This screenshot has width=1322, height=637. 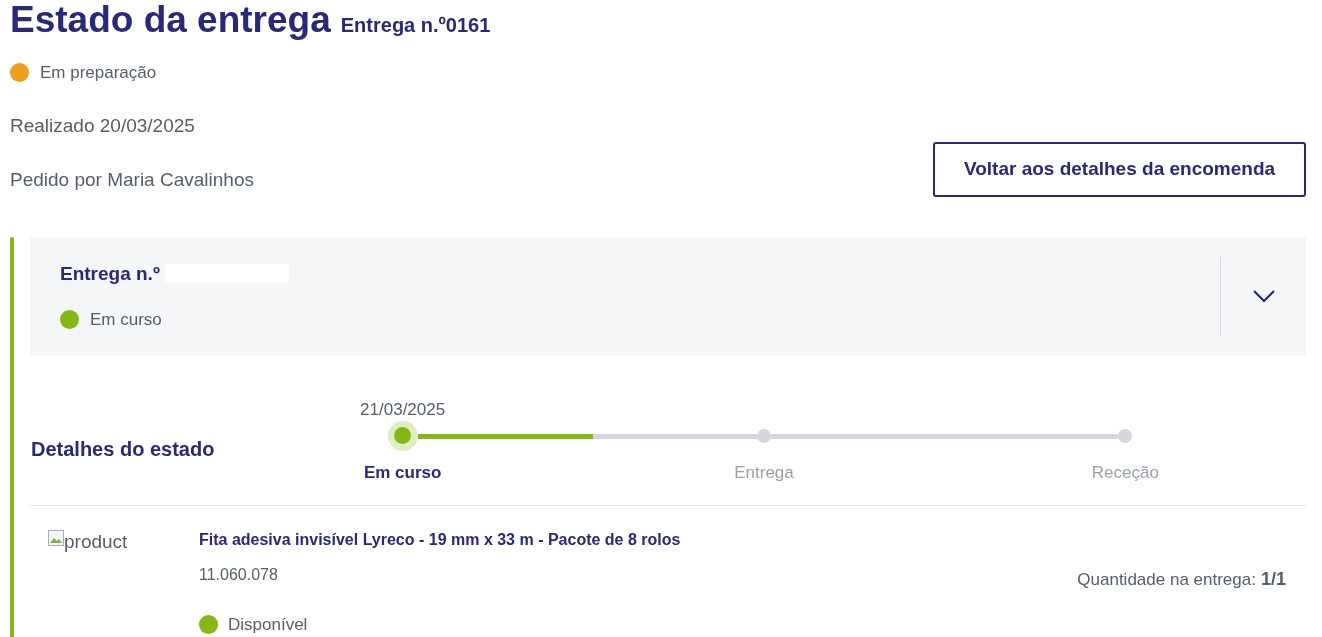 What do you see at coordinates (1119, 169) in the screenshot?
I see `back-button: Voltar aos detalhes da encomenda` at bounding box center [1119, 169].